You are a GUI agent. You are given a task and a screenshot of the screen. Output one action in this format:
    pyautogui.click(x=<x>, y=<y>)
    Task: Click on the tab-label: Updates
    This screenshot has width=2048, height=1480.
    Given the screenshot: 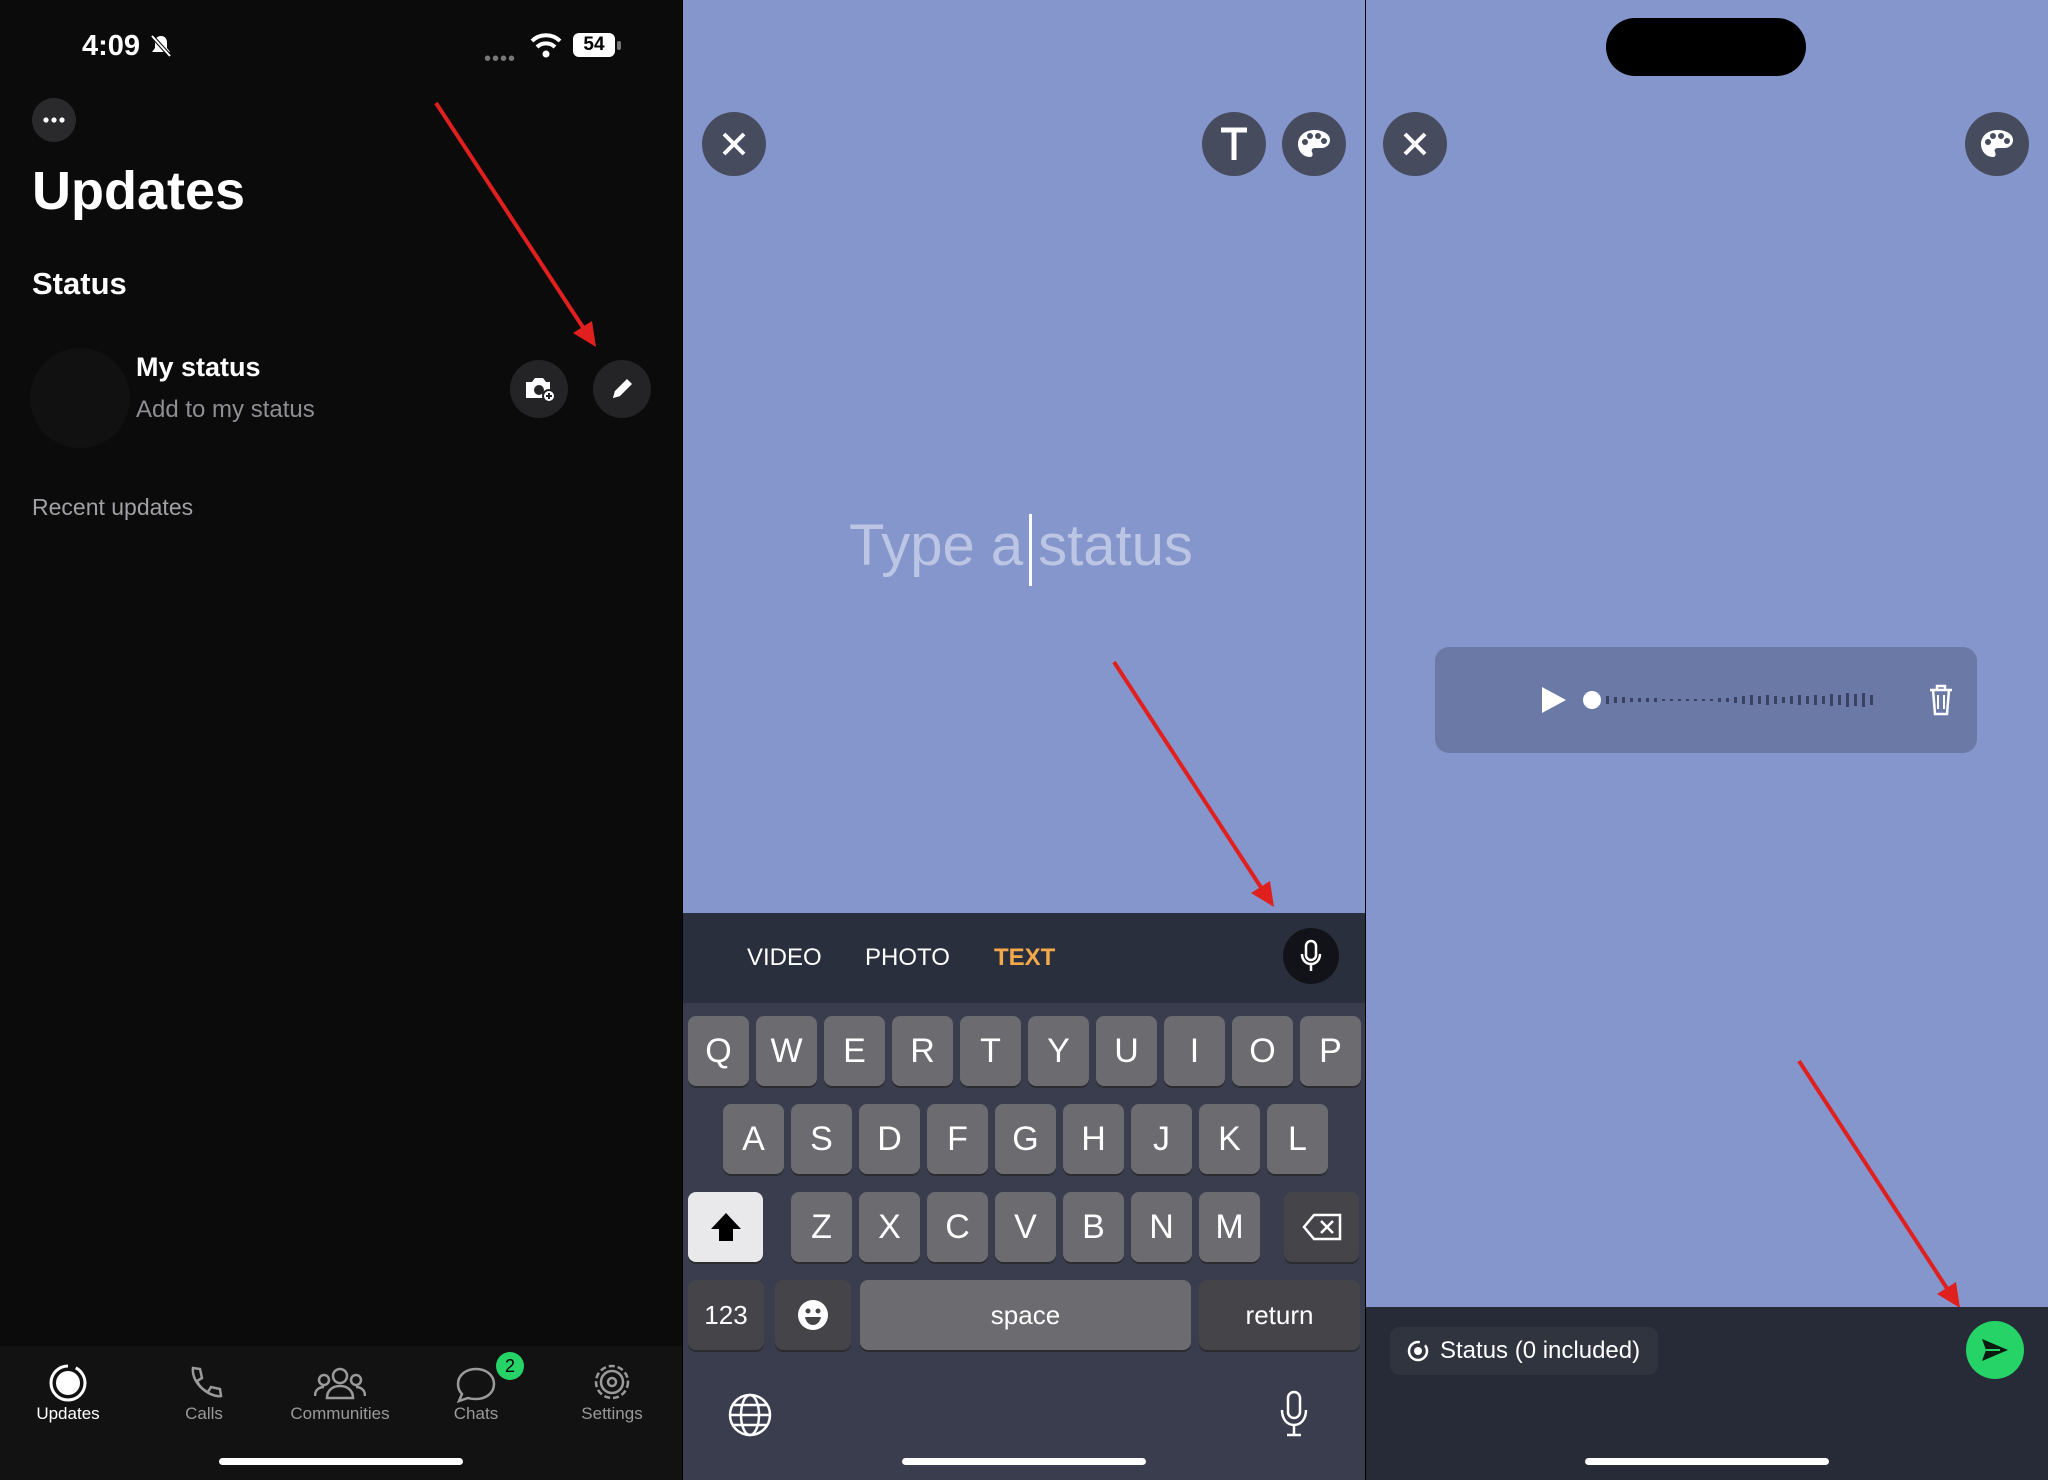 What is the action you would take?
    pyautogui.click(x=68, y=1413)
    